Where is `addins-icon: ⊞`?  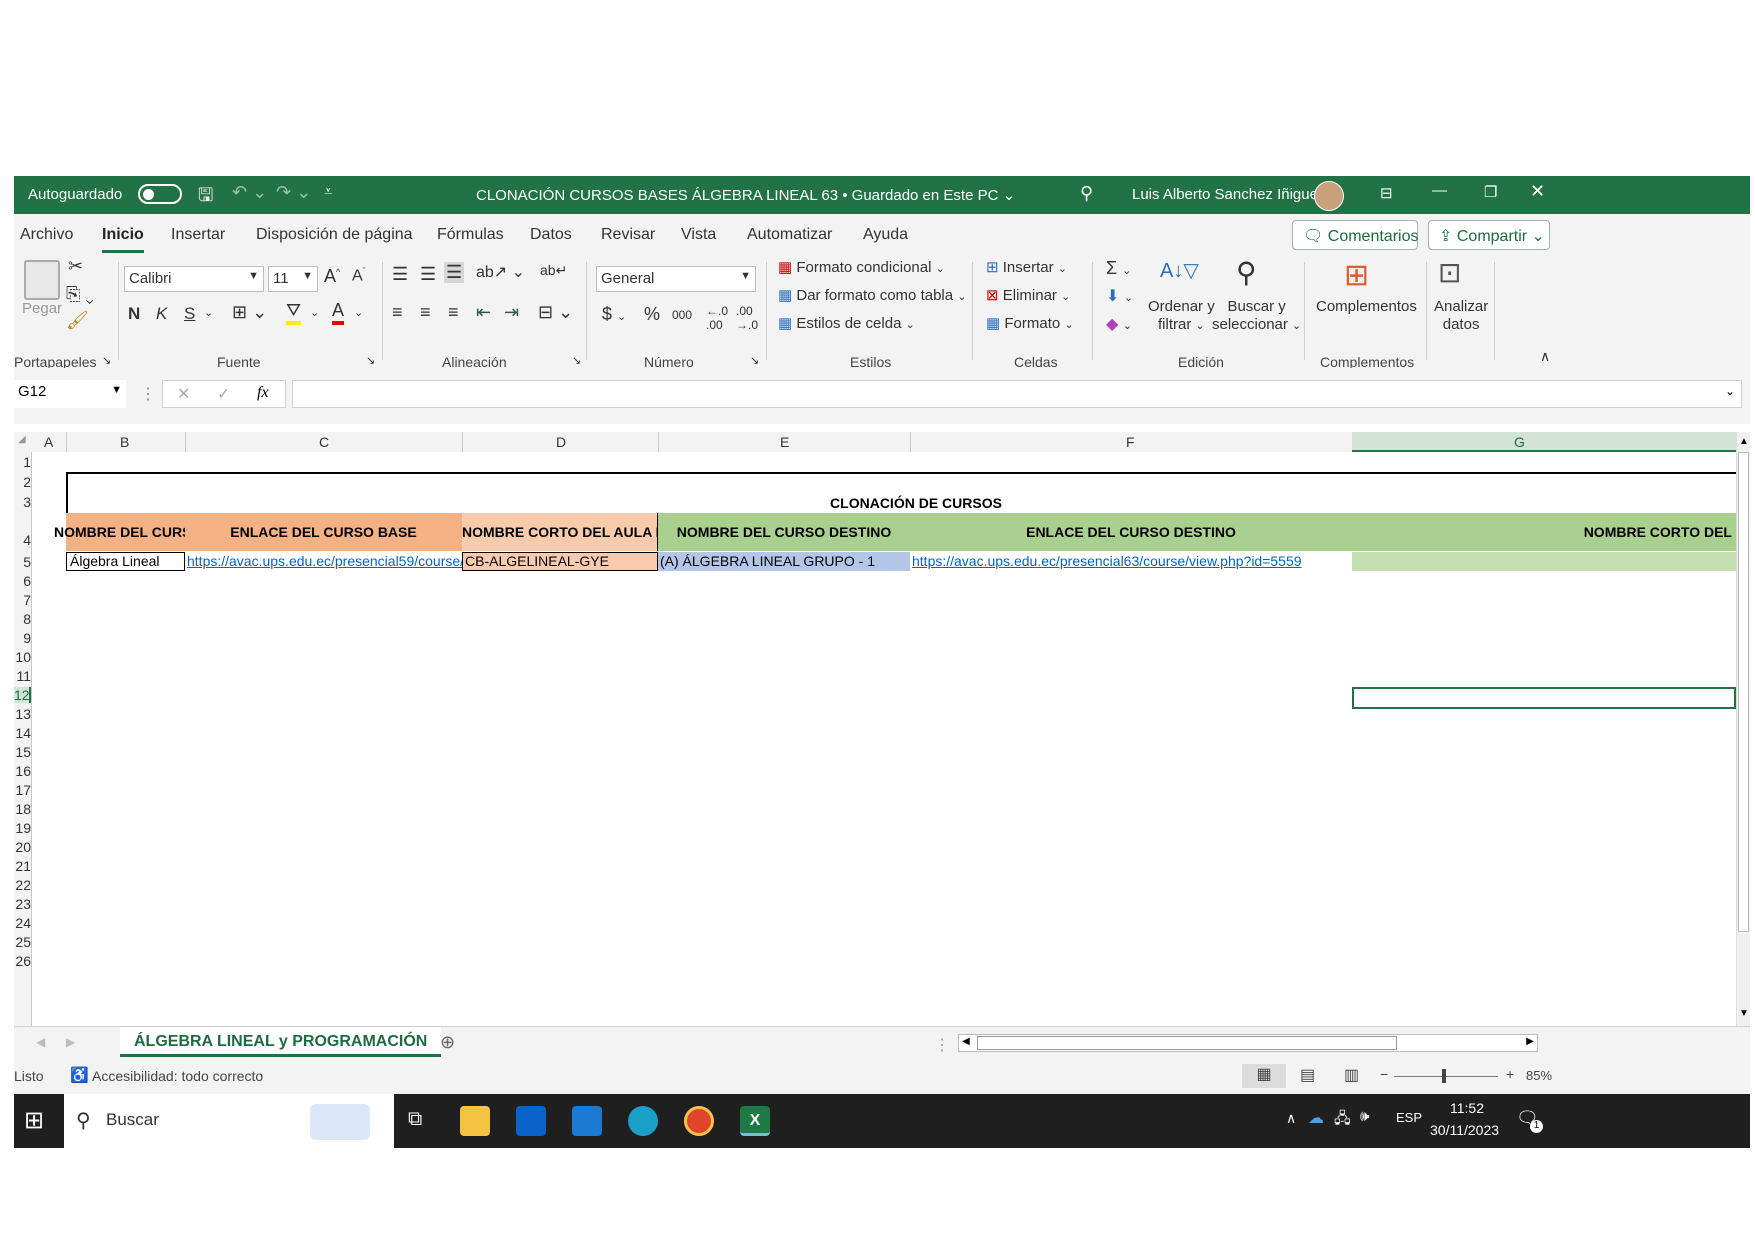 addins-icon: ⊞ is located at coordinates (1356, 275).